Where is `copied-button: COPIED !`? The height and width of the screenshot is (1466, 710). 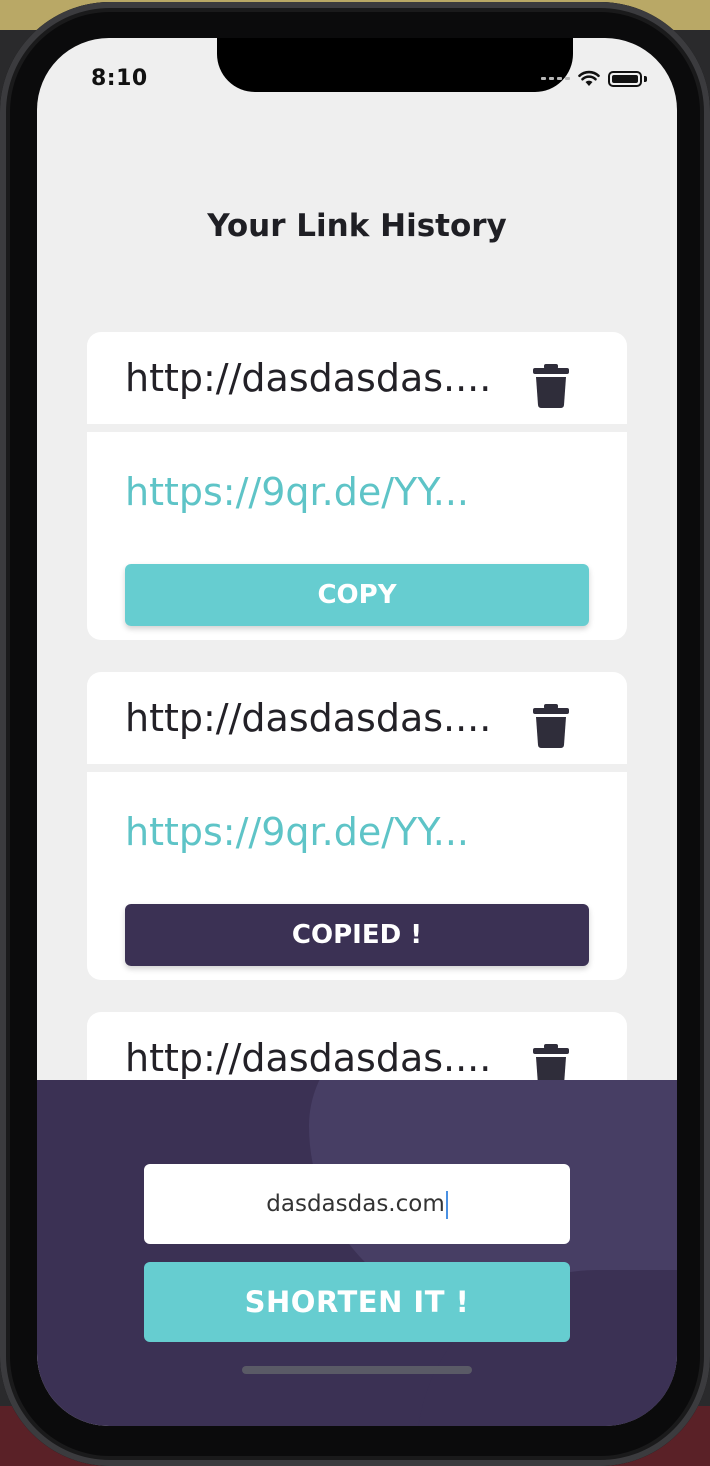
copied-button: COPIED ! is located at coordinates (357, 935).